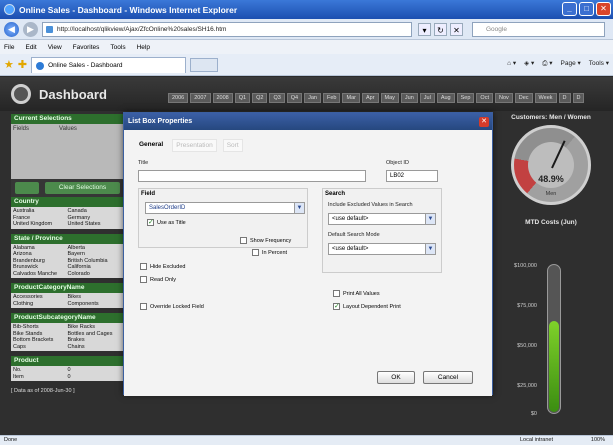  I want to click on search-group-label: Search, so click(335, 194).